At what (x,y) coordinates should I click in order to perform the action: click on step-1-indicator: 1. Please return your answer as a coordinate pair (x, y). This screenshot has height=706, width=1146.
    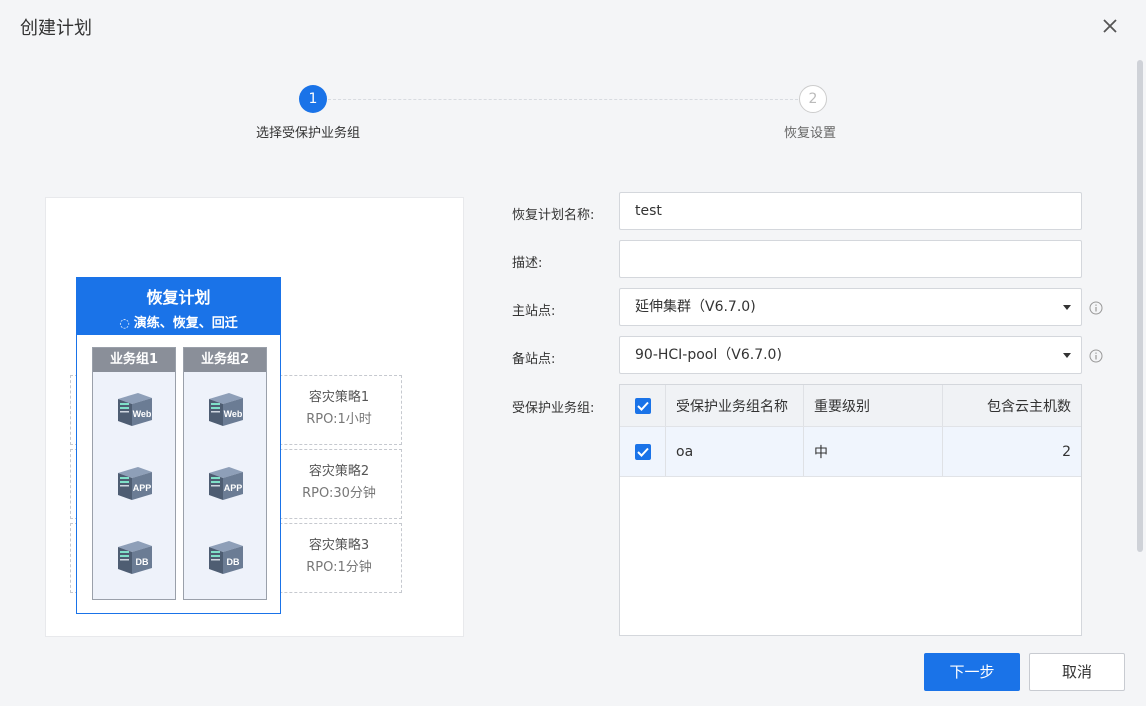
    Looking at the image, I should click on (313, 99).